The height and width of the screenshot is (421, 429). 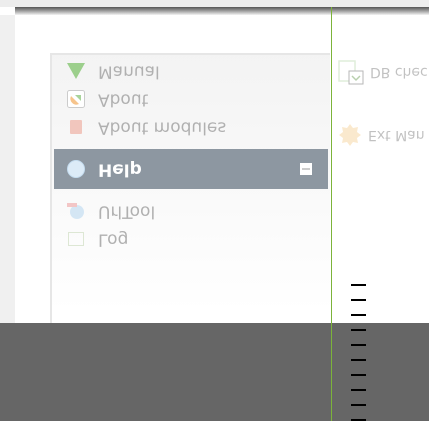 What do you see at coordinates (76, 71) in the screenshot?
I see `triangle-icon` at bounding box center [76, 71].